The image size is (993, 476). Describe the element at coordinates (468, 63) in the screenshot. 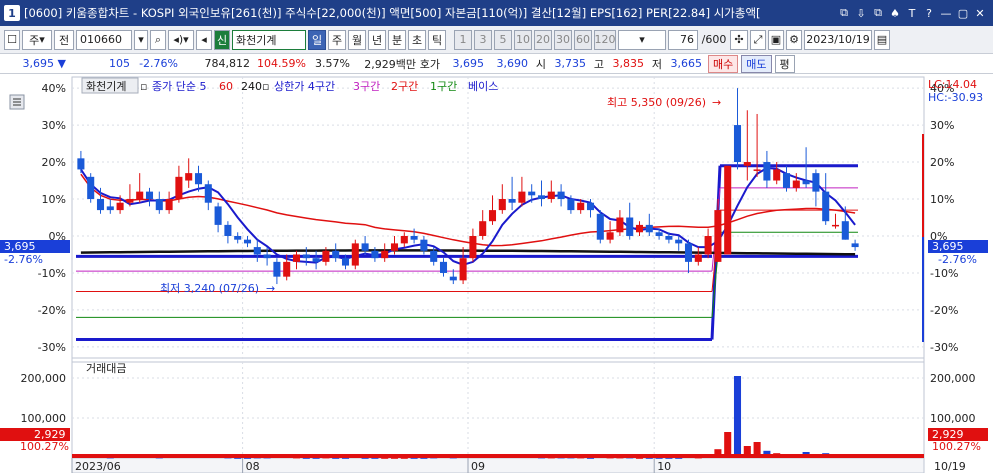

I see `ask-price: 3,695` at that location.